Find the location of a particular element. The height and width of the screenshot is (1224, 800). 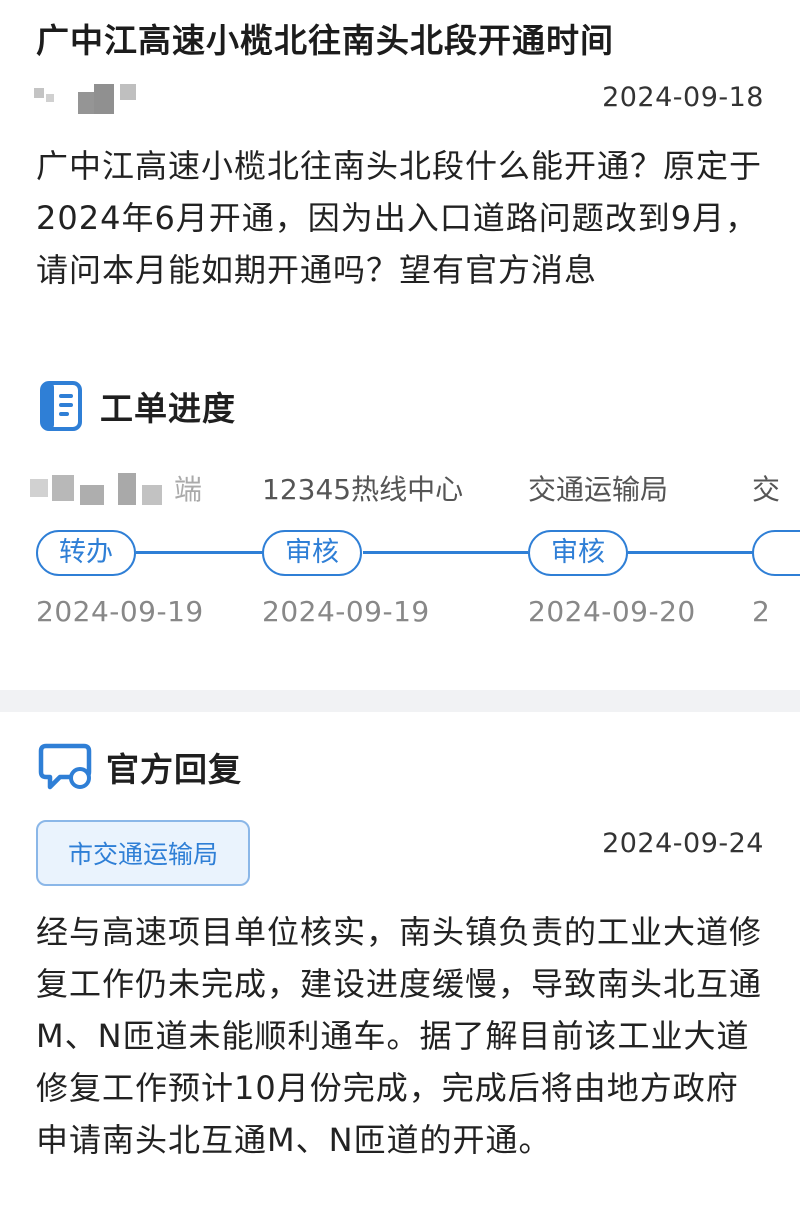

step-2-status: 审核 is located at coordinates (312, 553).